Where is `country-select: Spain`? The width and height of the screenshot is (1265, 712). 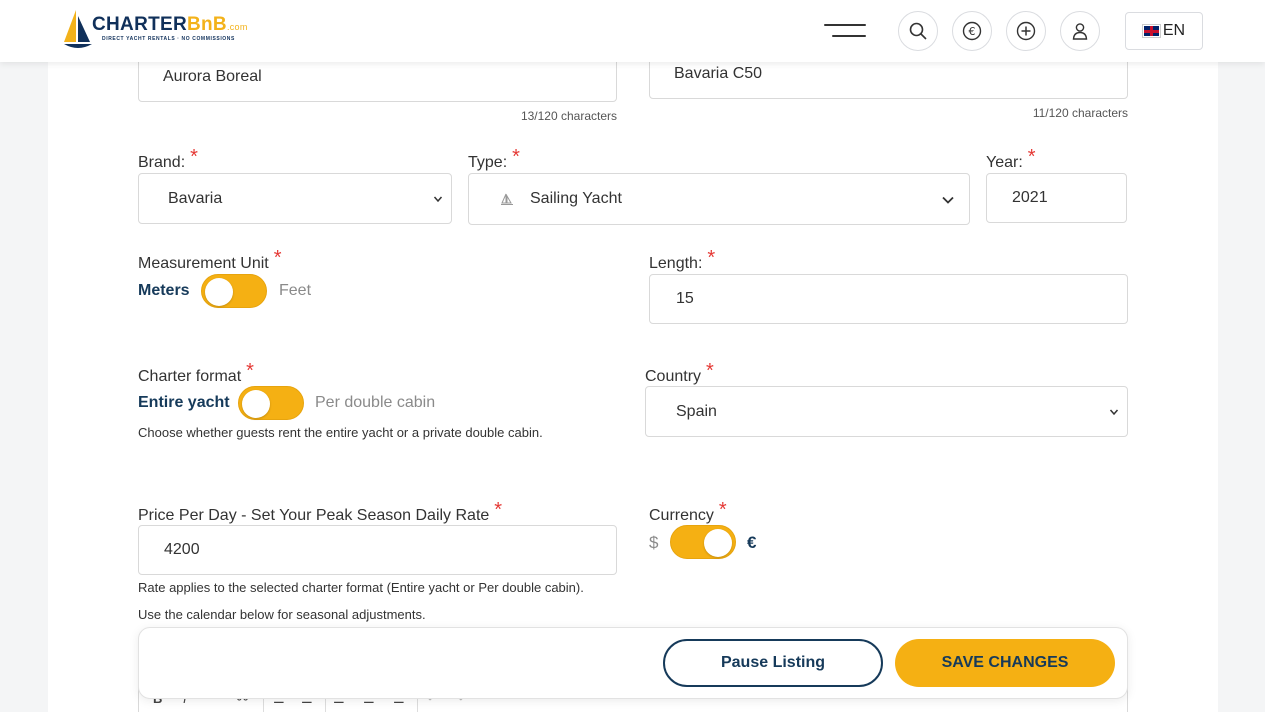
country-select: Spain is located at coordinates (886, 411).